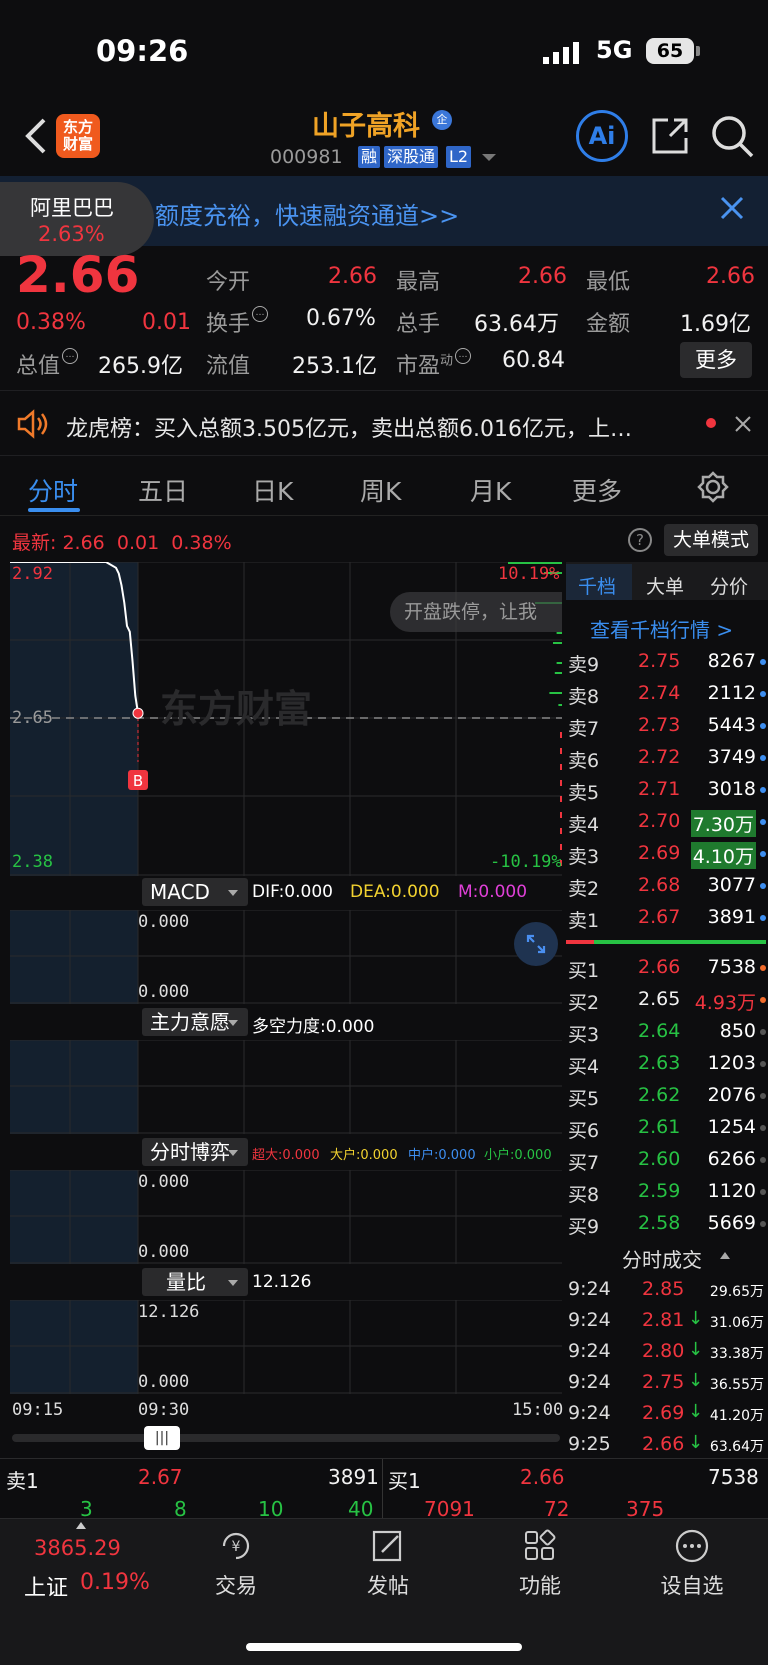 The height and width of the screenshot is (1665, 768). I want to click on order-dot, so click(763, 1224).